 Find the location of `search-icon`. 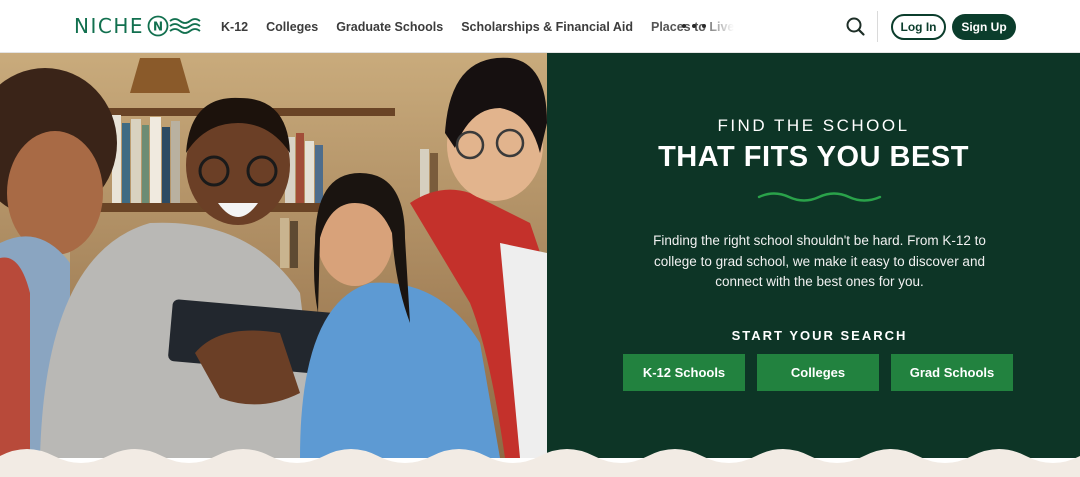

search-icon is located at coordinates (855, 26).